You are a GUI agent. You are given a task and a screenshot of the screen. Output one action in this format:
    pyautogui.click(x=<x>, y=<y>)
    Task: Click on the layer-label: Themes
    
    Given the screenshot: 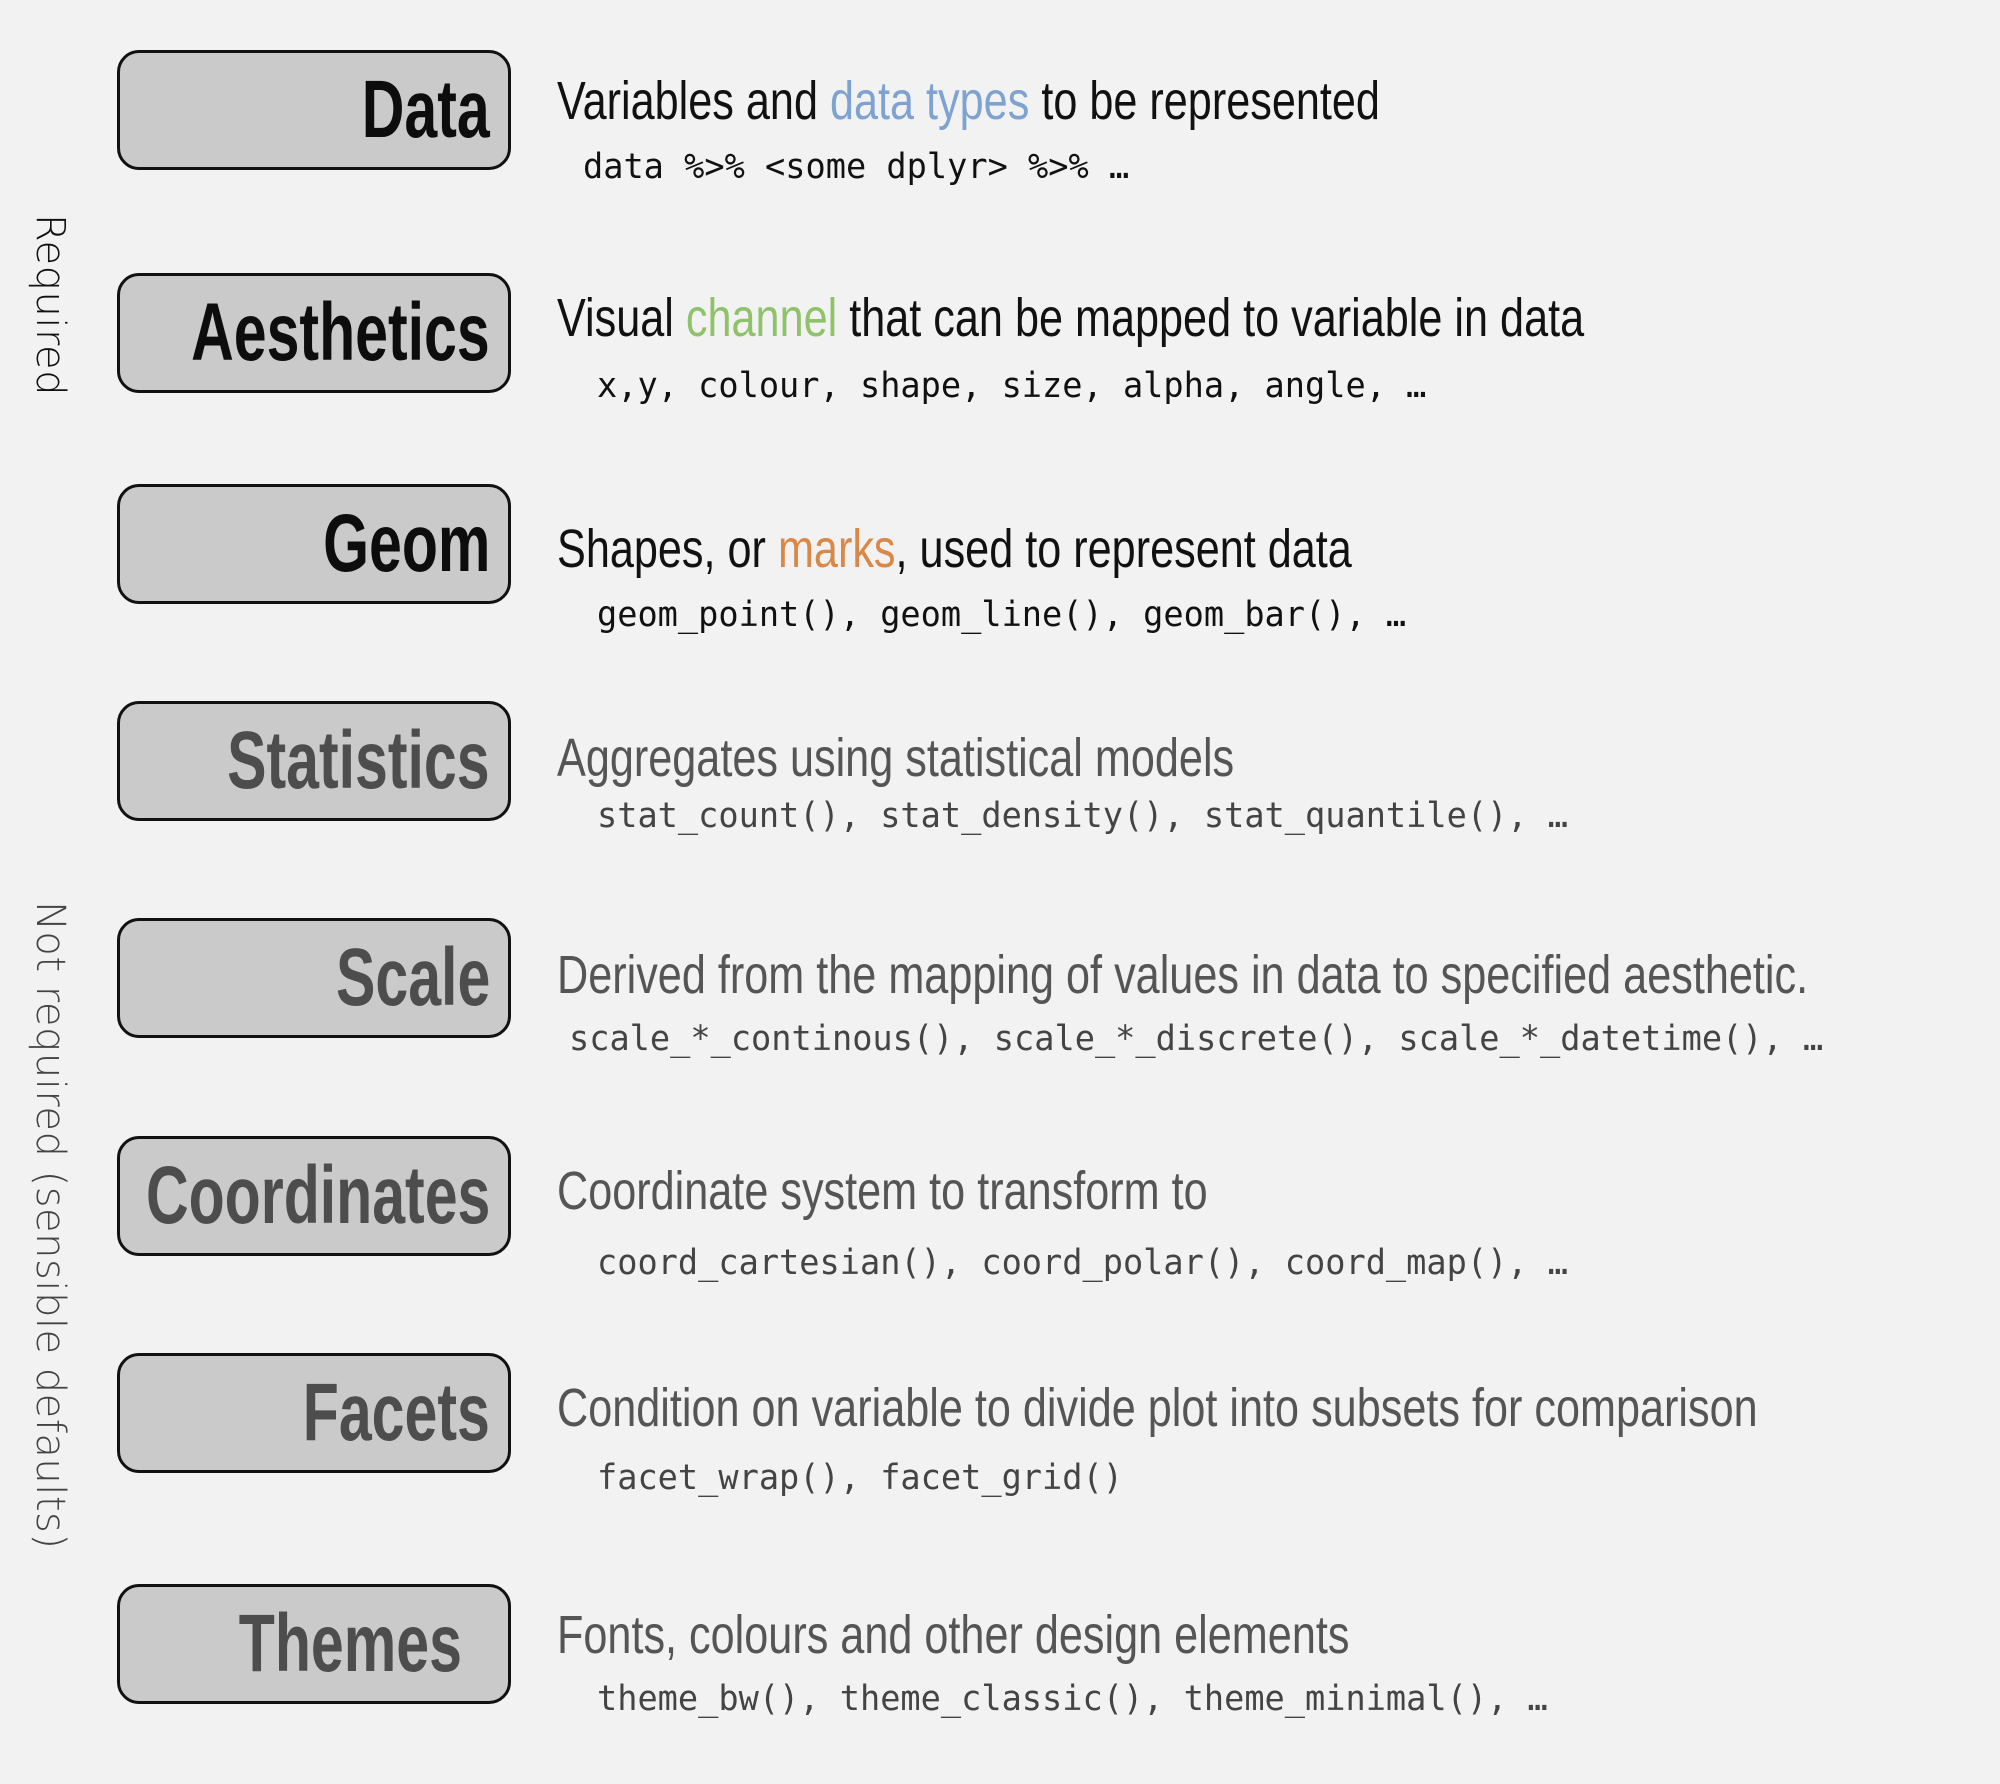 What is the action you would take?
    pyautogui.click(x=350, y=1643)
    